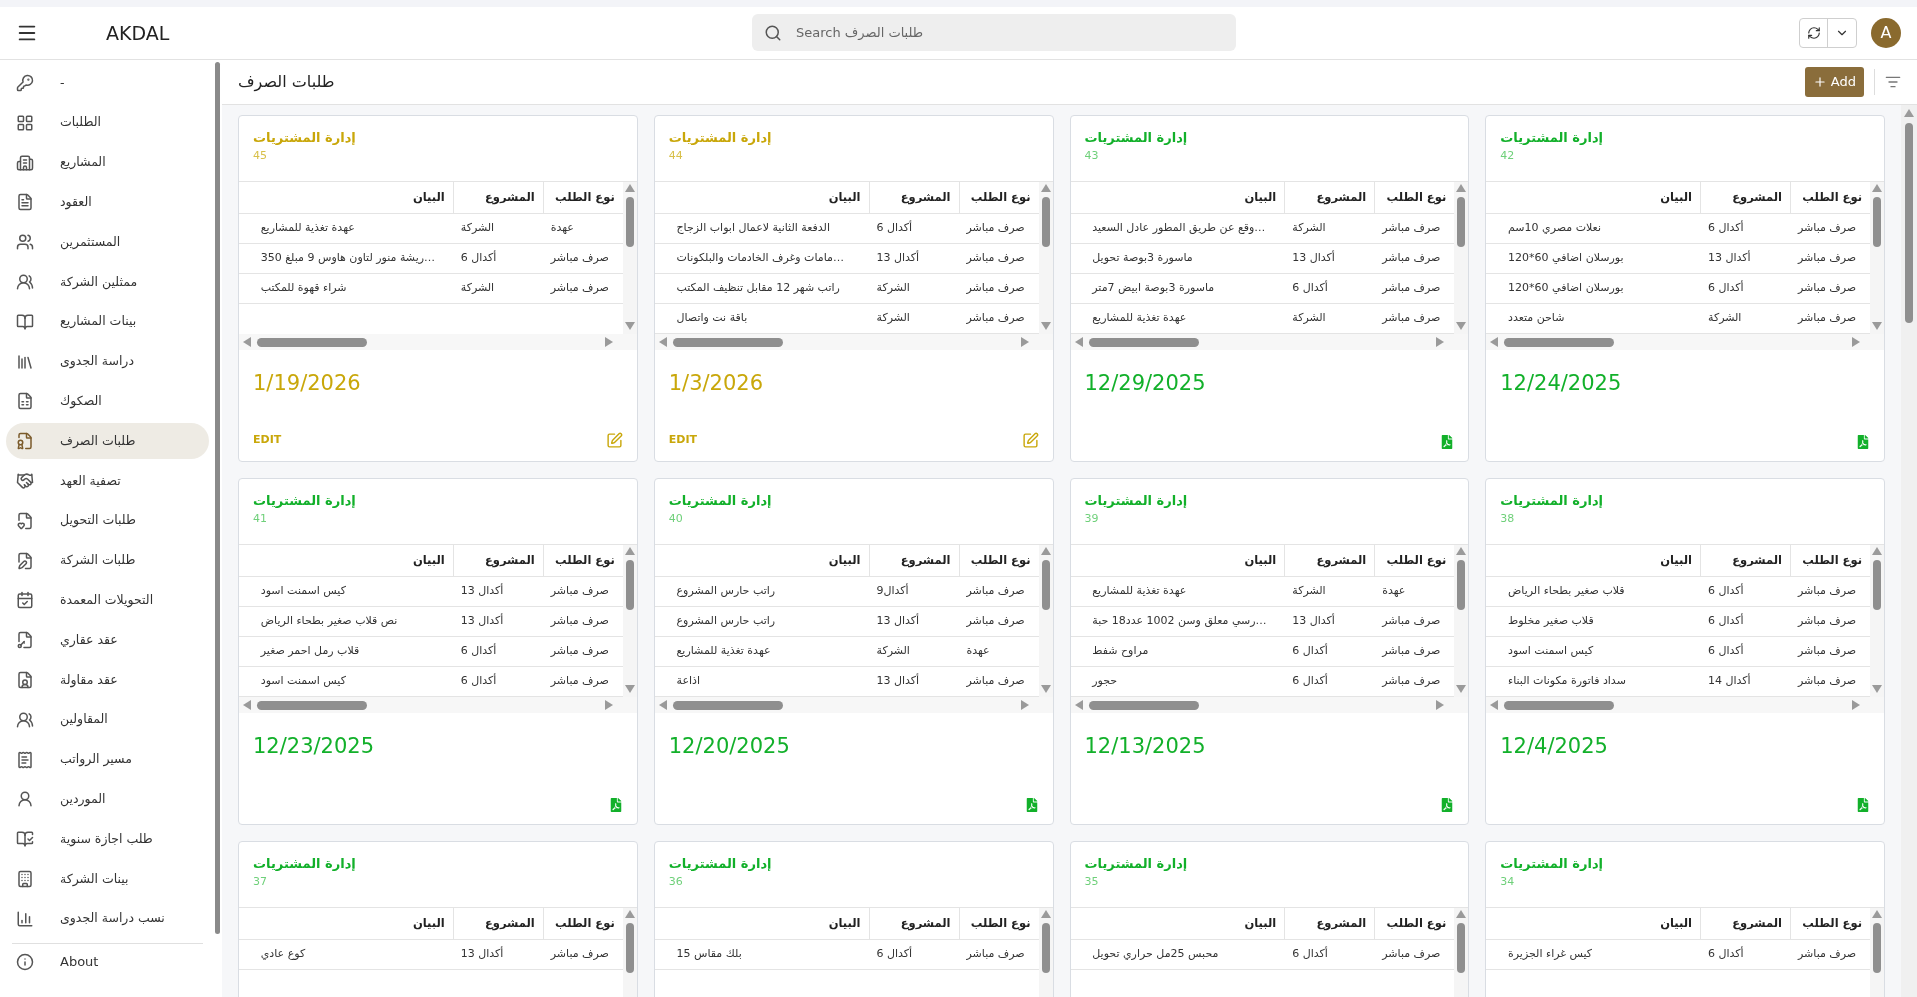 The height and width of the screenshot is (997, 1917). Describe the element at coordinates (107, 520) in the screenshot. I see `sidebar-item: طلبات التحويل` at that location.